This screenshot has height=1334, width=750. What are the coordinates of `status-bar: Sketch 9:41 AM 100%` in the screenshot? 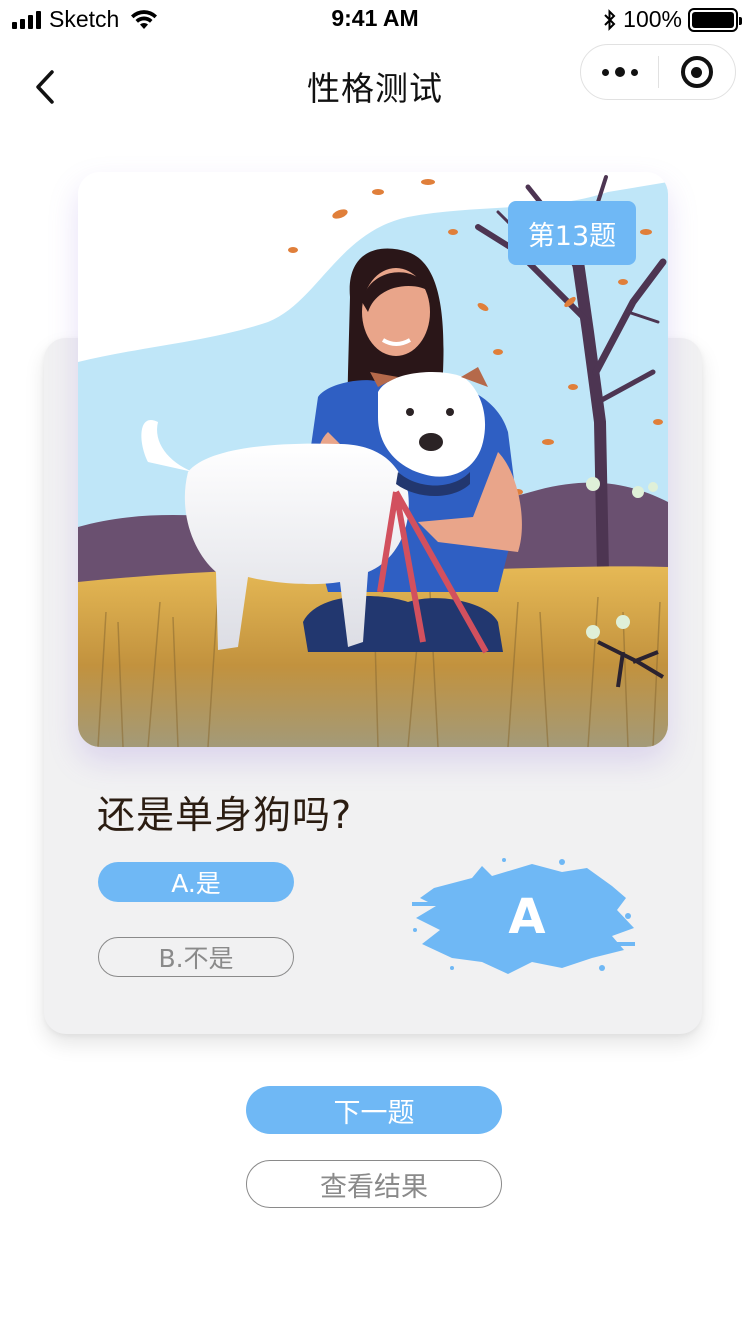 It's located at (375, 20).